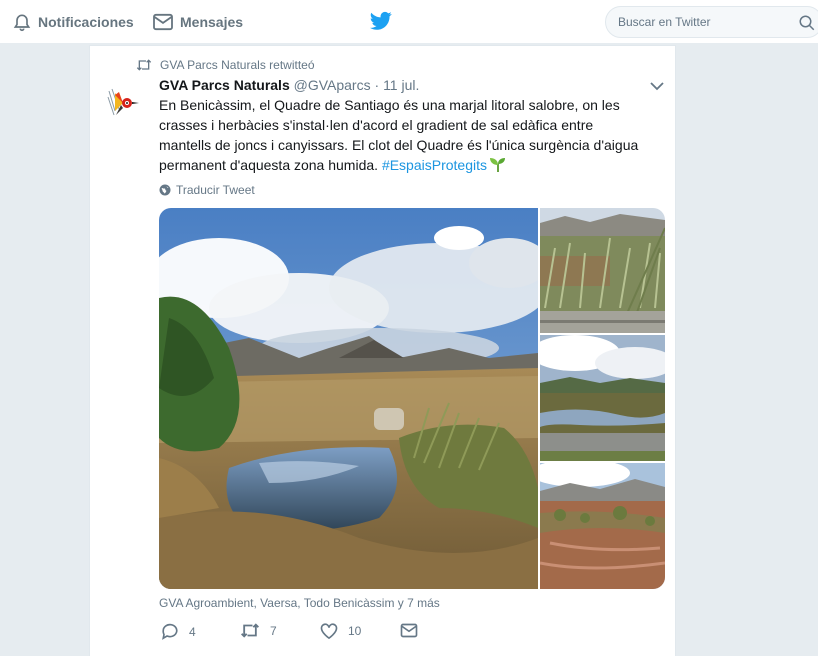 The image size is (818, 656). Describe the element at coordinates (401, 85) in the screenshot. I see `tweet-timestamp: 11 jul.` at that location.